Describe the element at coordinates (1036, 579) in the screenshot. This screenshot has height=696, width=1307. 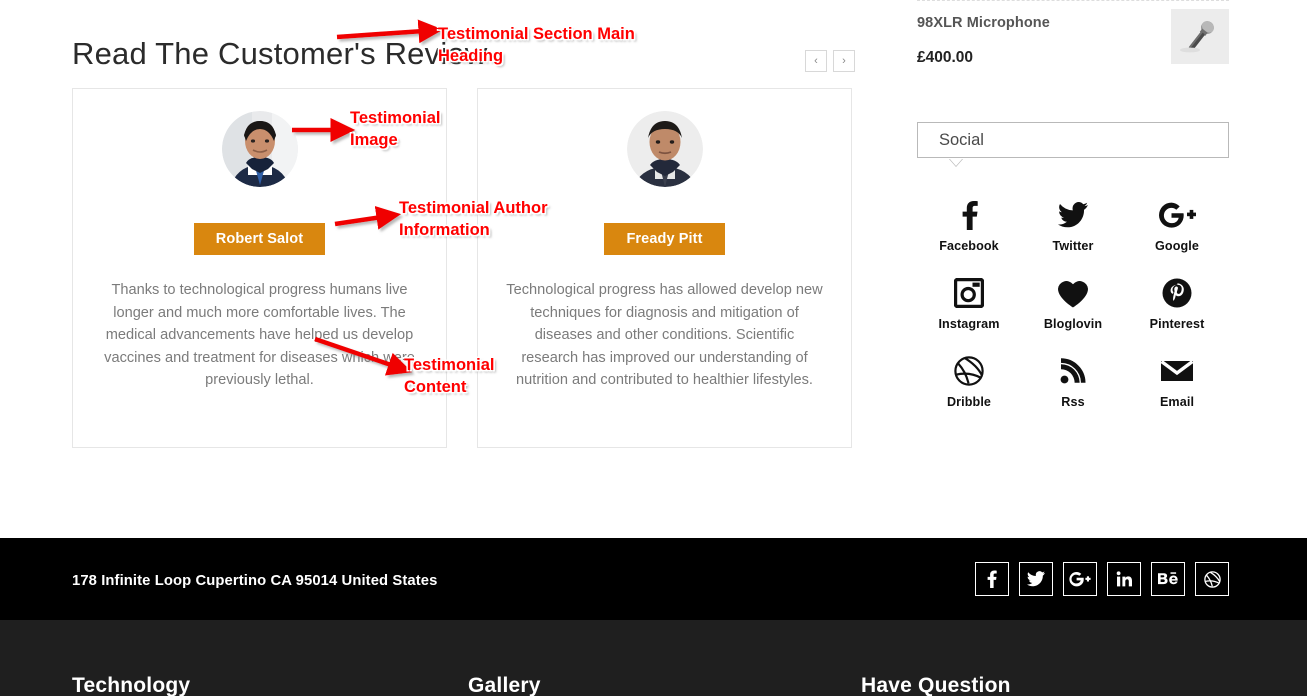
I see `footer-social-twitter` at that location.